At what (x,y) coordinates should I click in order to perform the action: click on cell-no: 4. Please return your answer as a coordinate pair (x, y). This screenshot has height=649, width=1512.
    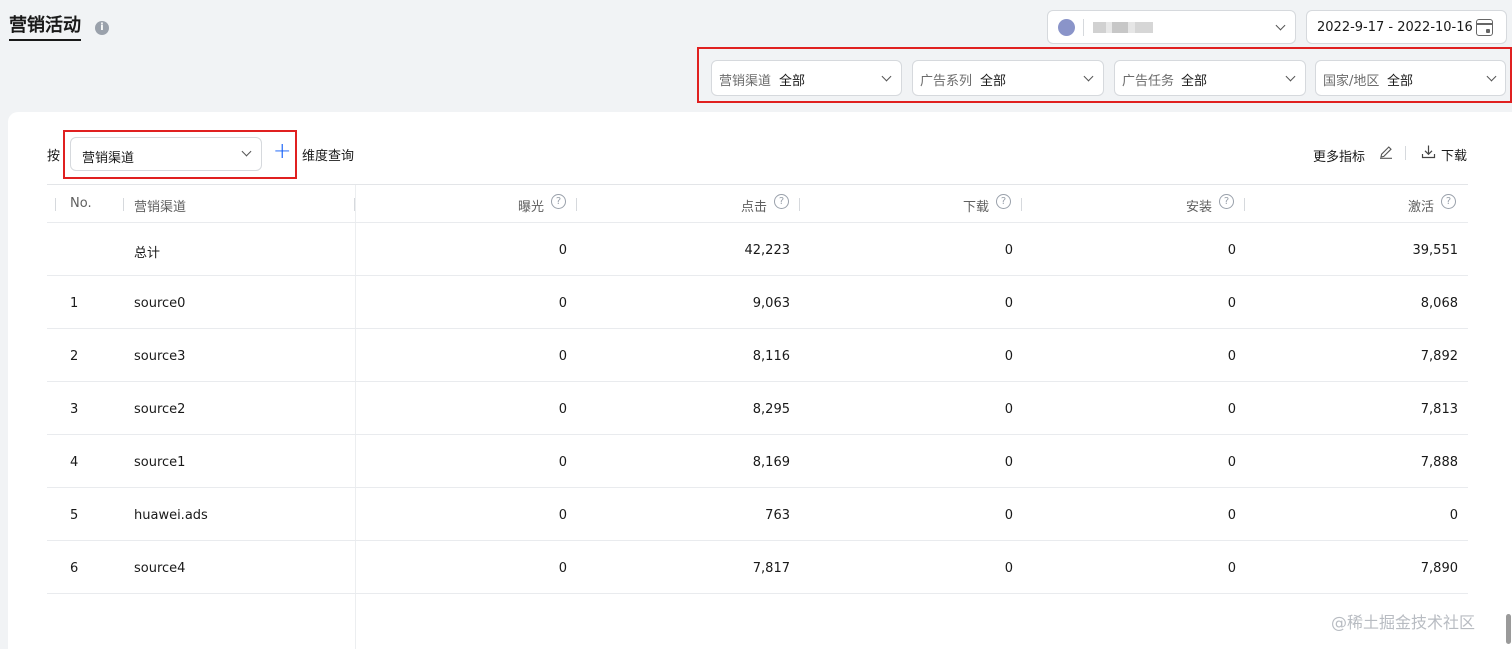
    Looking at the image, I should click on (74, 462).